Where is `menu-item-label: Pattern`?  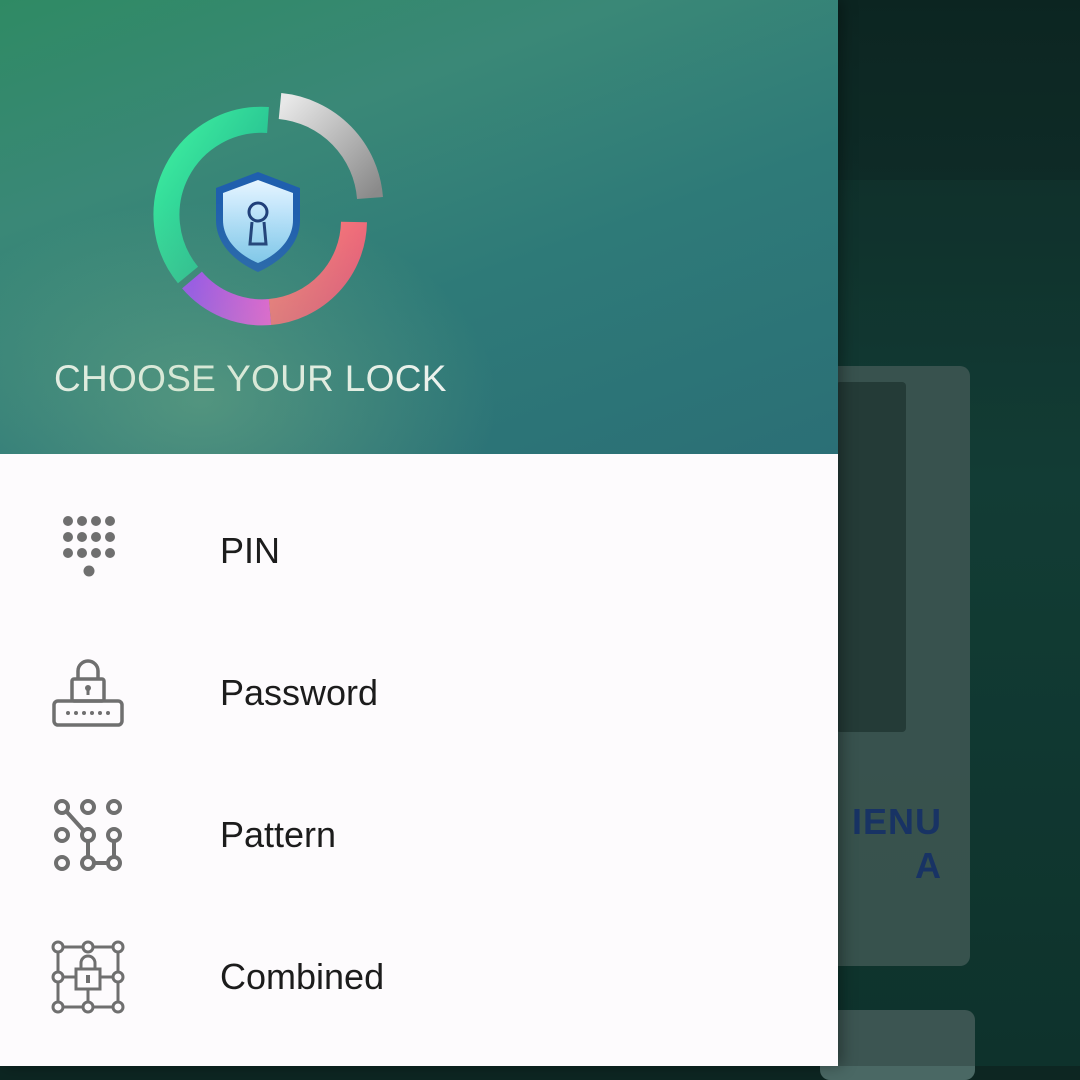
menu-item-label: Pattern is located at coordinates (278, 834).